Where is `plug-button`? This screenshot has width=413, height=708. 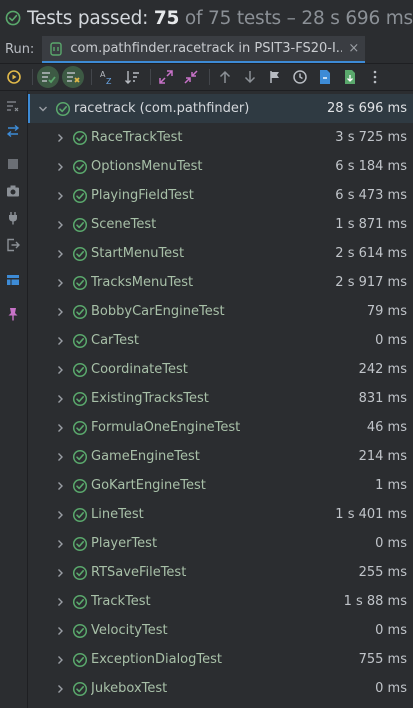 plug-button is located at coordinates (13, 218).